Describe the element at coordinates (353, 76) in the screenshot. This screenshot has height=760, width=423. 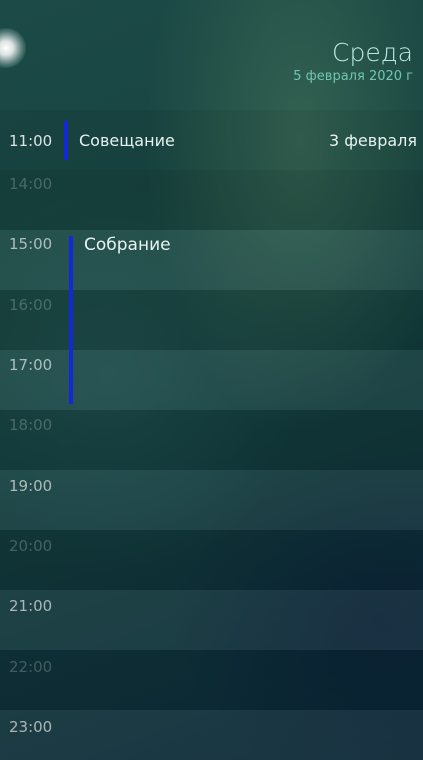
I see `full-date: 5 февраля 2020 г` at that location.